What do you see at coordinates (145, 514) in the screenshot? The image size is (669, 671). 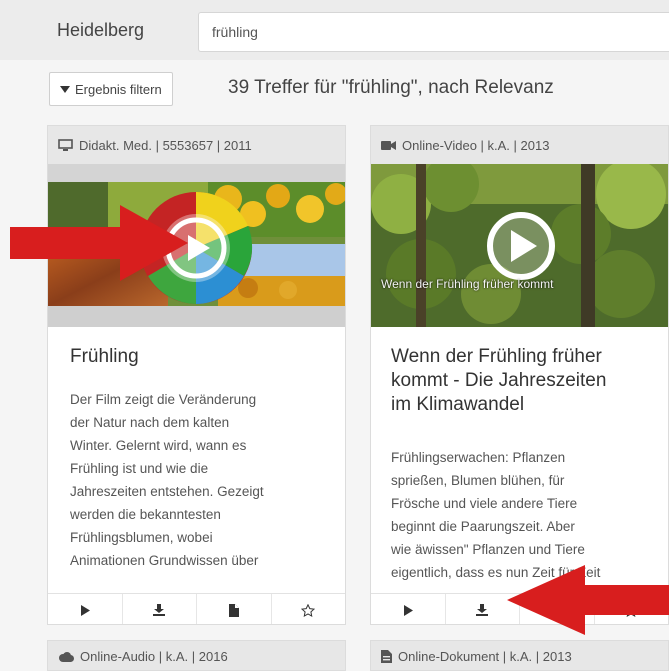 I see `description-line: werden die bekanntesten` at bounding box center [145, 514].